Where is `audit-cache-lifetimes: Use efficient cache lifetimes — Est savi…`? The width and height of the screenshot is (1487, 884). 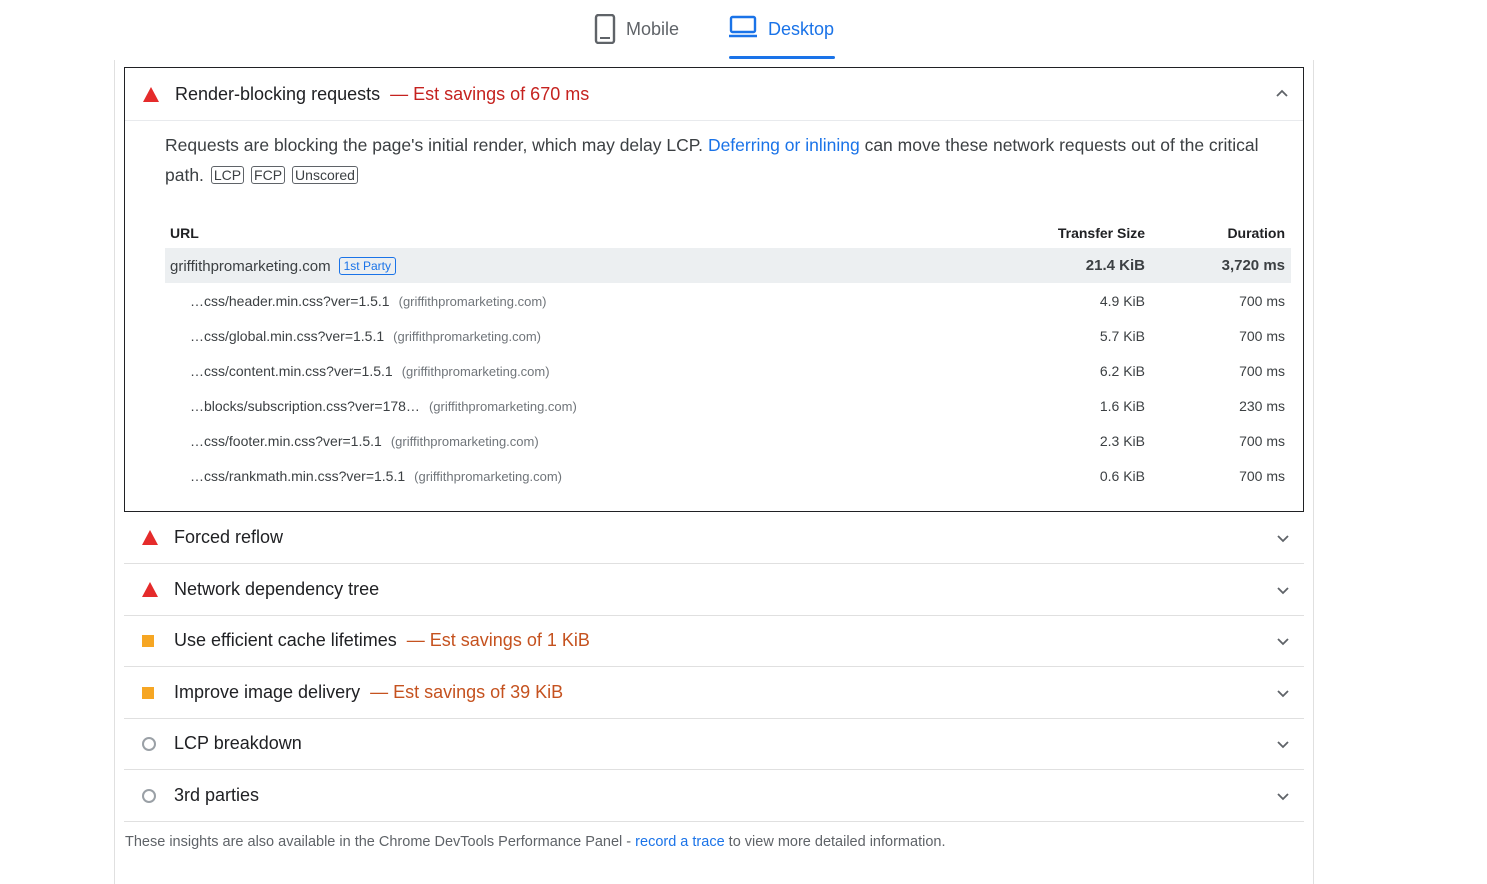
audit-cache-lifetimes: Use efficient cache lifetimes — Est savi… is located at coordinates (714, 641).